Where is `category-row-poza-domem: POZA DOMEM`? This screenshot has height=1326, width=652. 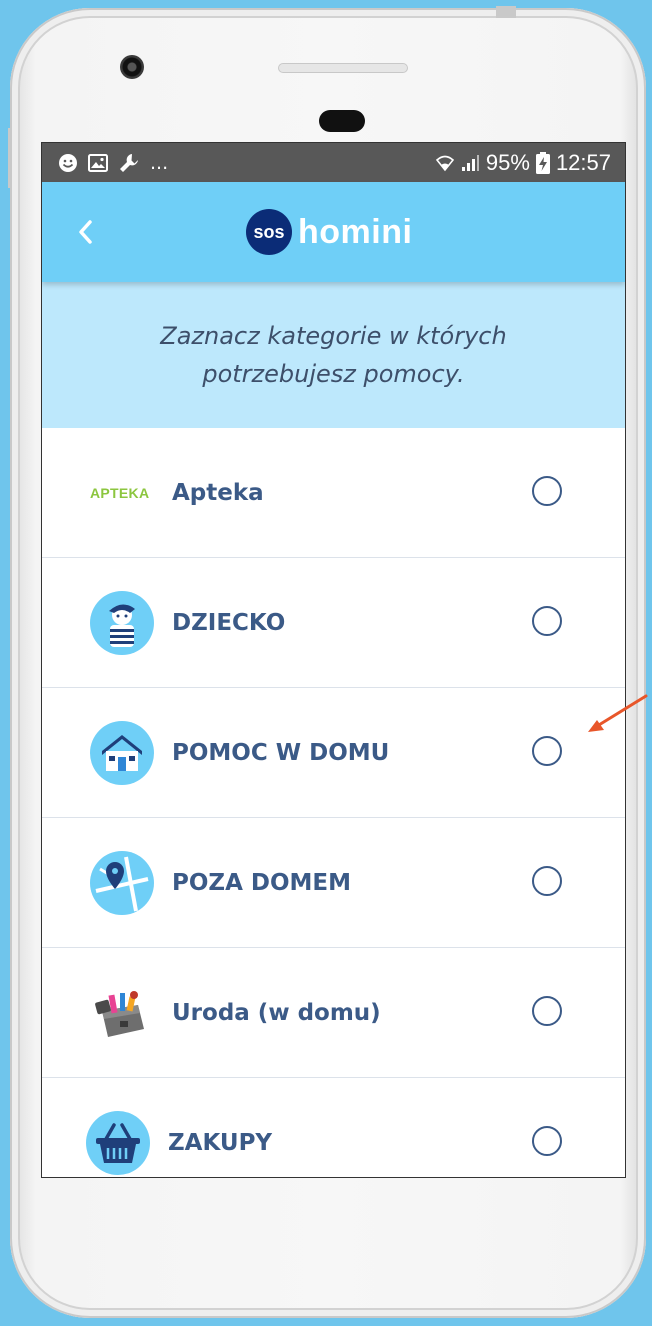 category-row-poza-domem: POZA DOMEM is located at coordinates (333, 883).